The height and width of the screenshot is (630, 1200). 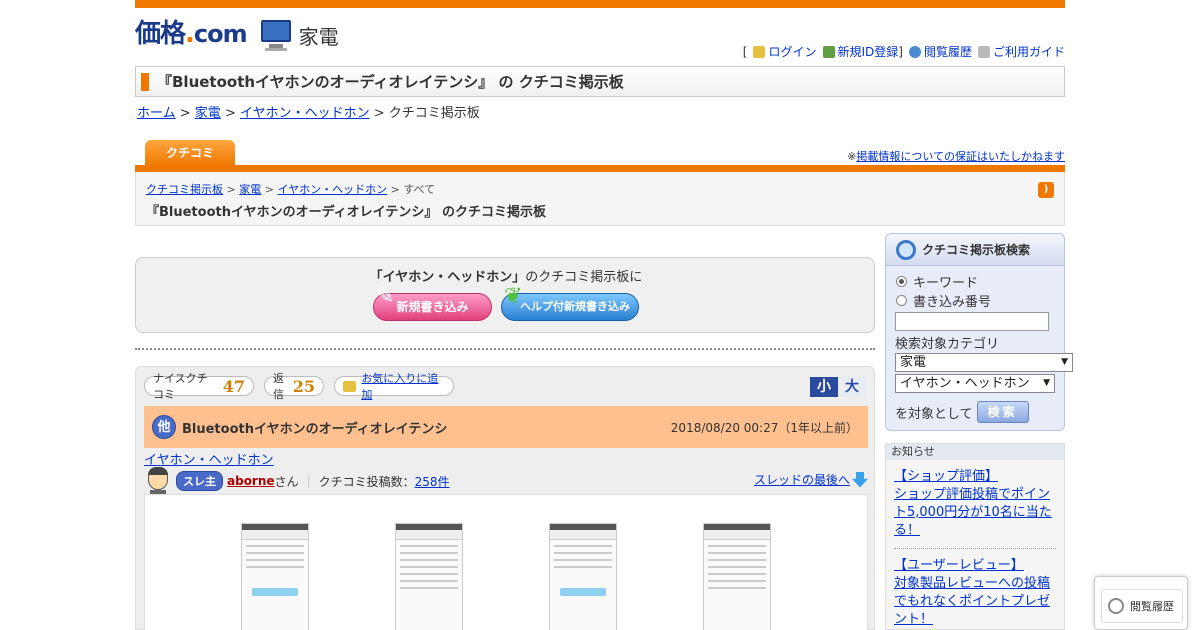 I want to click on favorite-pill: お気に入りに追加, so click(x=394, y=386).